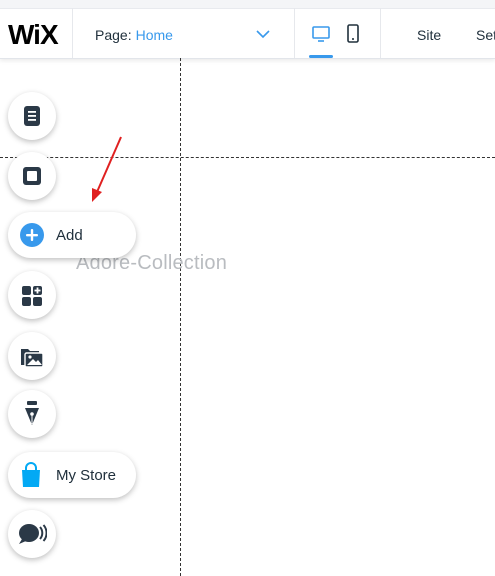  What do you see at coordinates (154, 35) in the screenshot?
I see `page-value: Home` at bounding box center [154, 35].